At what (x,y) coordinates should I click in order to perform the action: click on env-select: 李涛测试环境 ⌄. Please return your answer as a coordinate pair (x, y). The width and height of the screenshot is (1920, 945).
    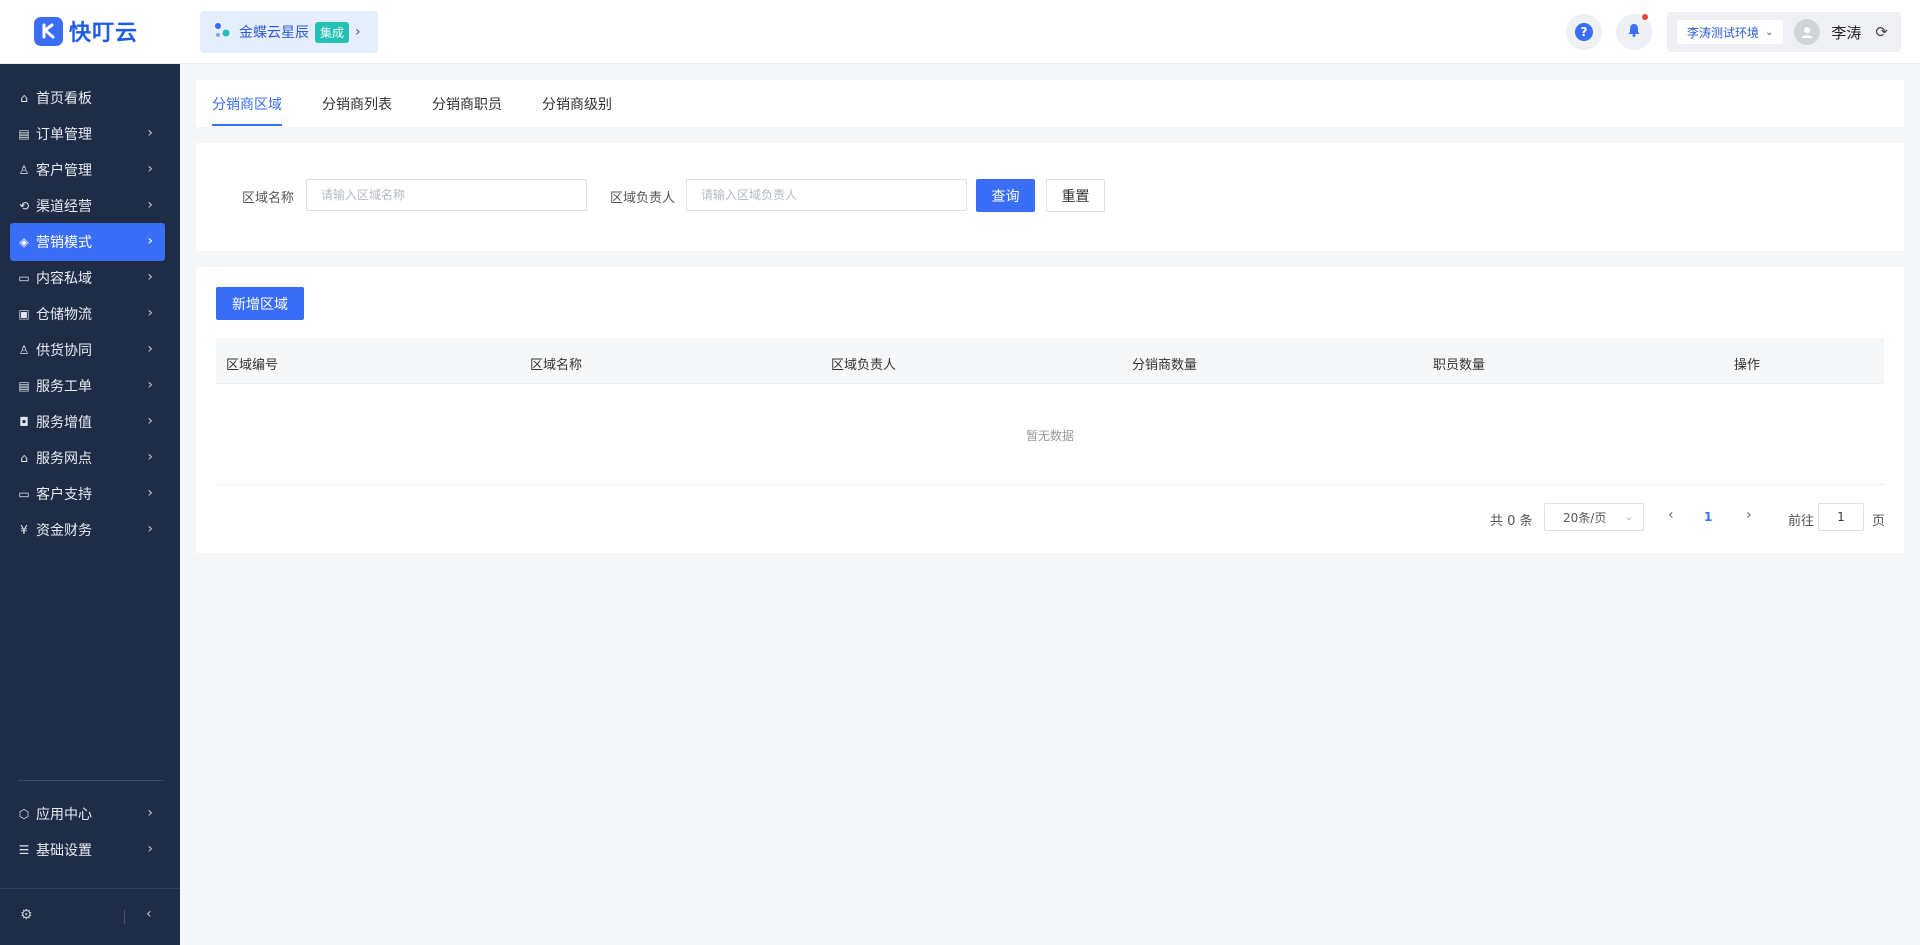
    Looking at the image, I should click on (1730, 32).